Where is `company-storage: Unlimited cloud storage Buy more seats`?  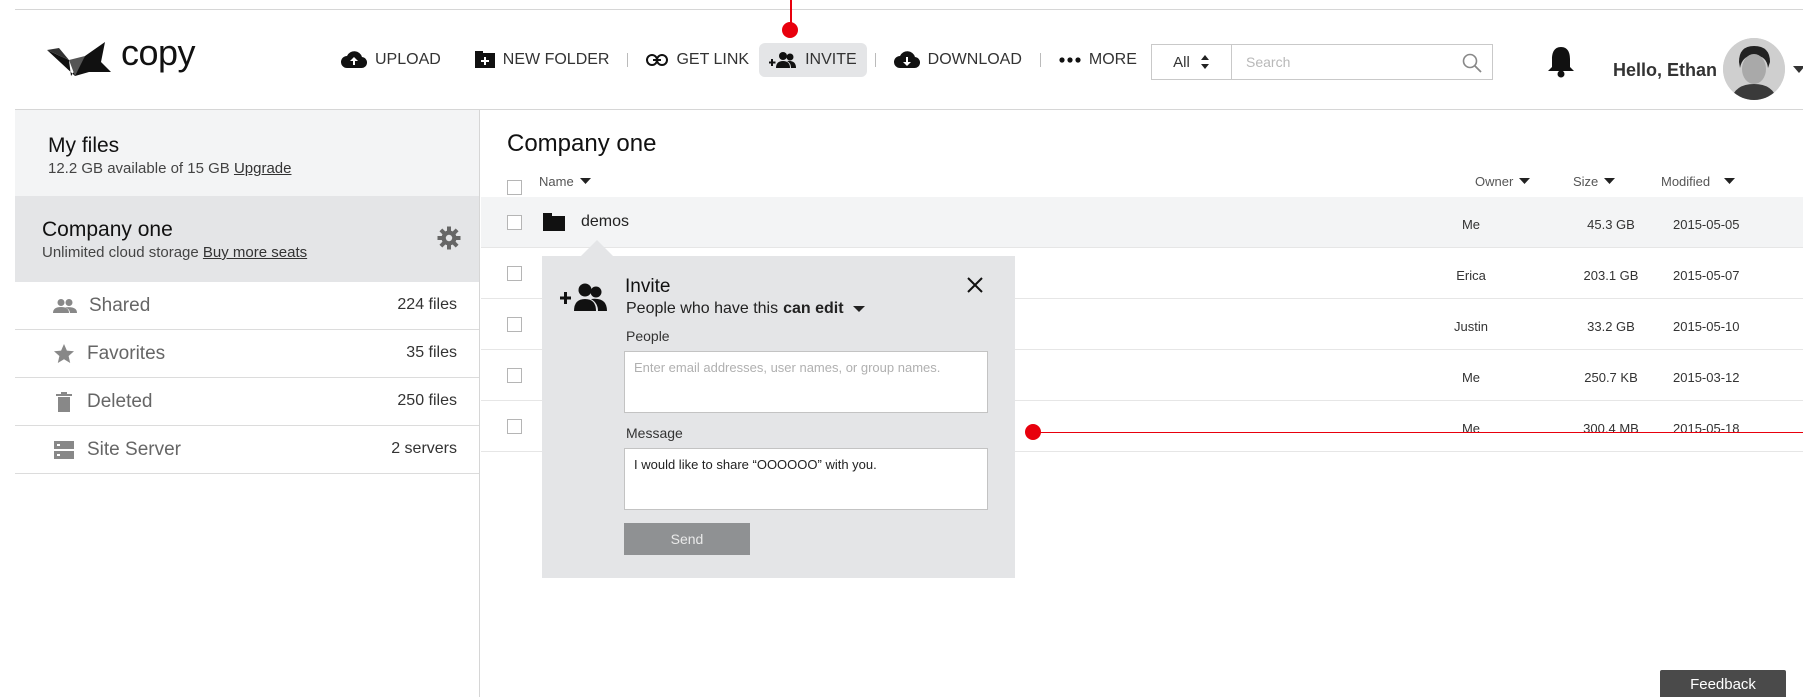 company-storage: Unlimited cloud storage Buy more seats is located at coordinates (247, 252).